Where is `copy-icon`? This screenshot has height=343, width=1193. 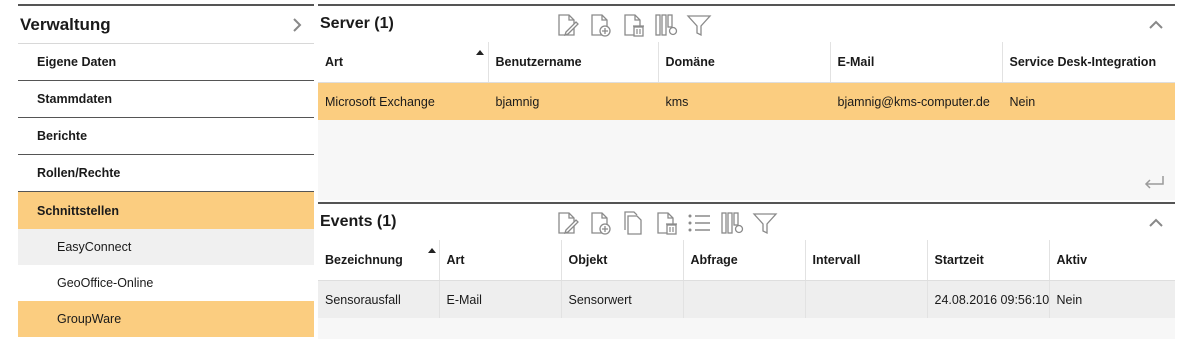
copy-icon is located at coordinates (633, 223).